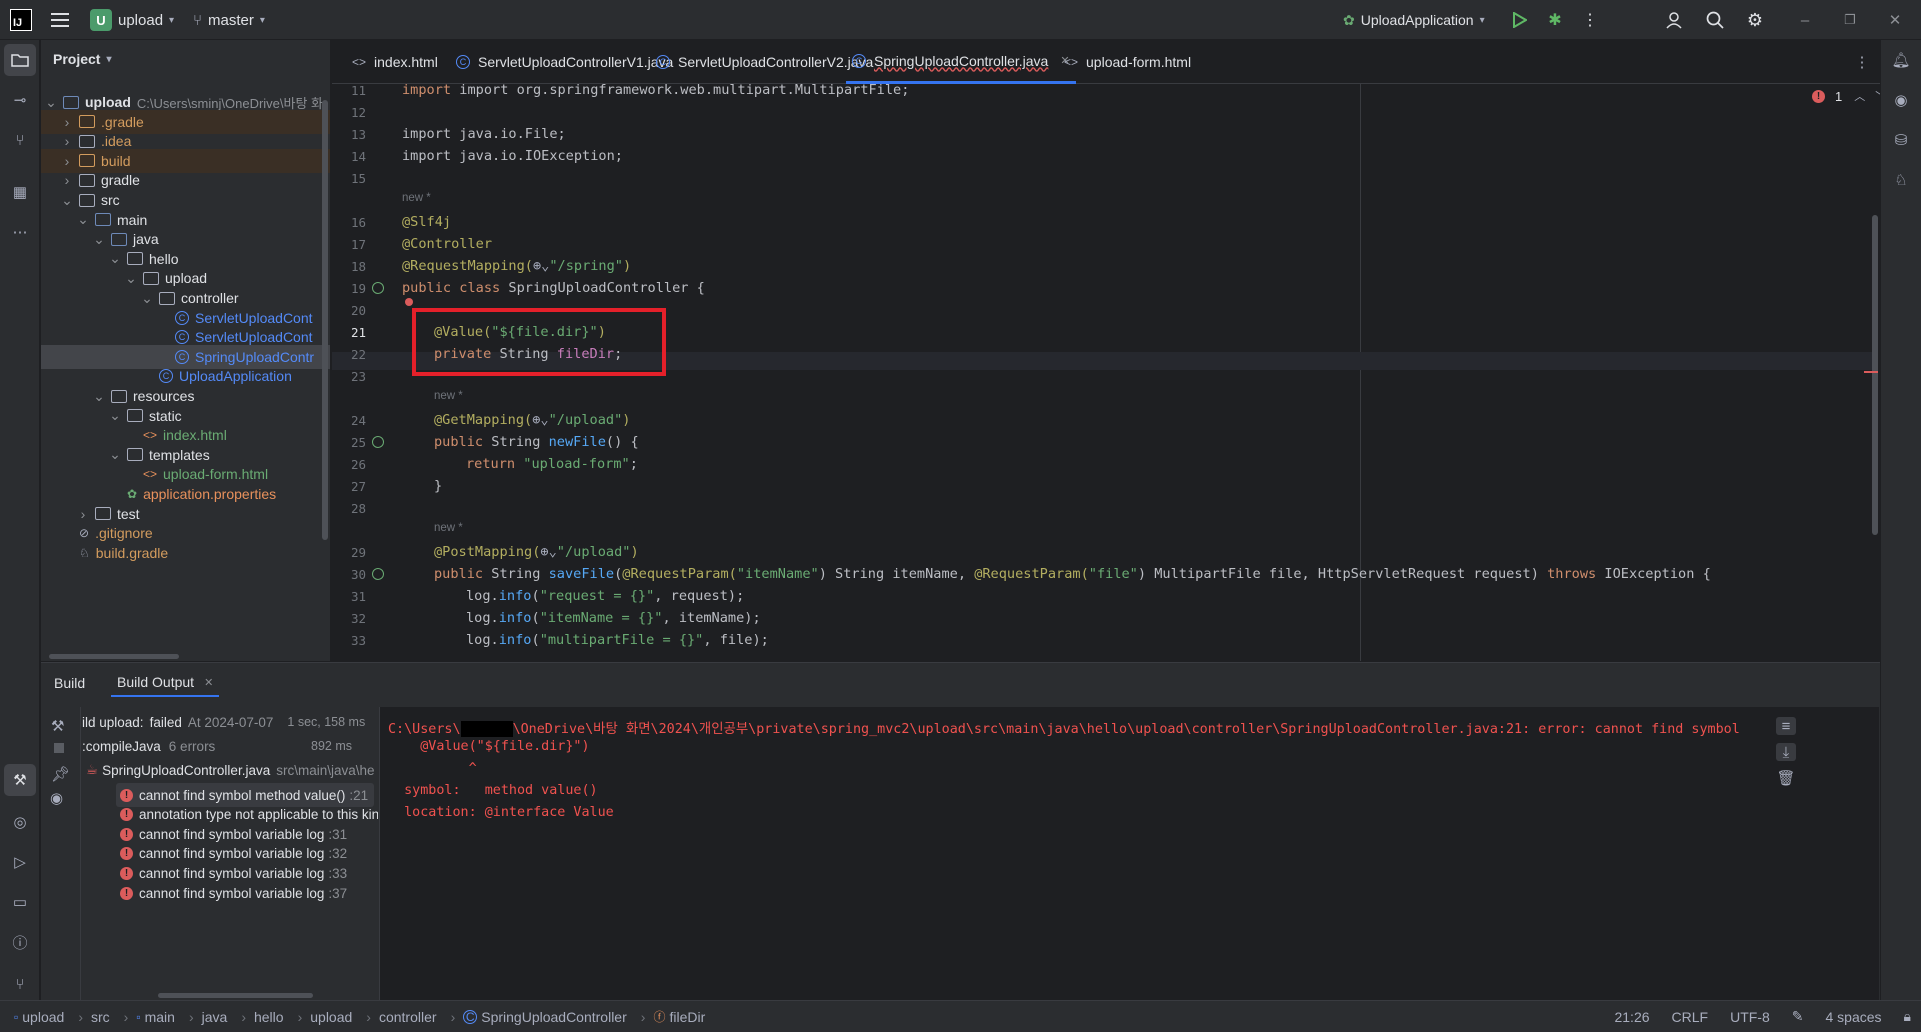  What do you see at coordinates (1895, 20) in the screenshot?
I see `close-window-icon: ✕` at bounding box center [1895, 20].